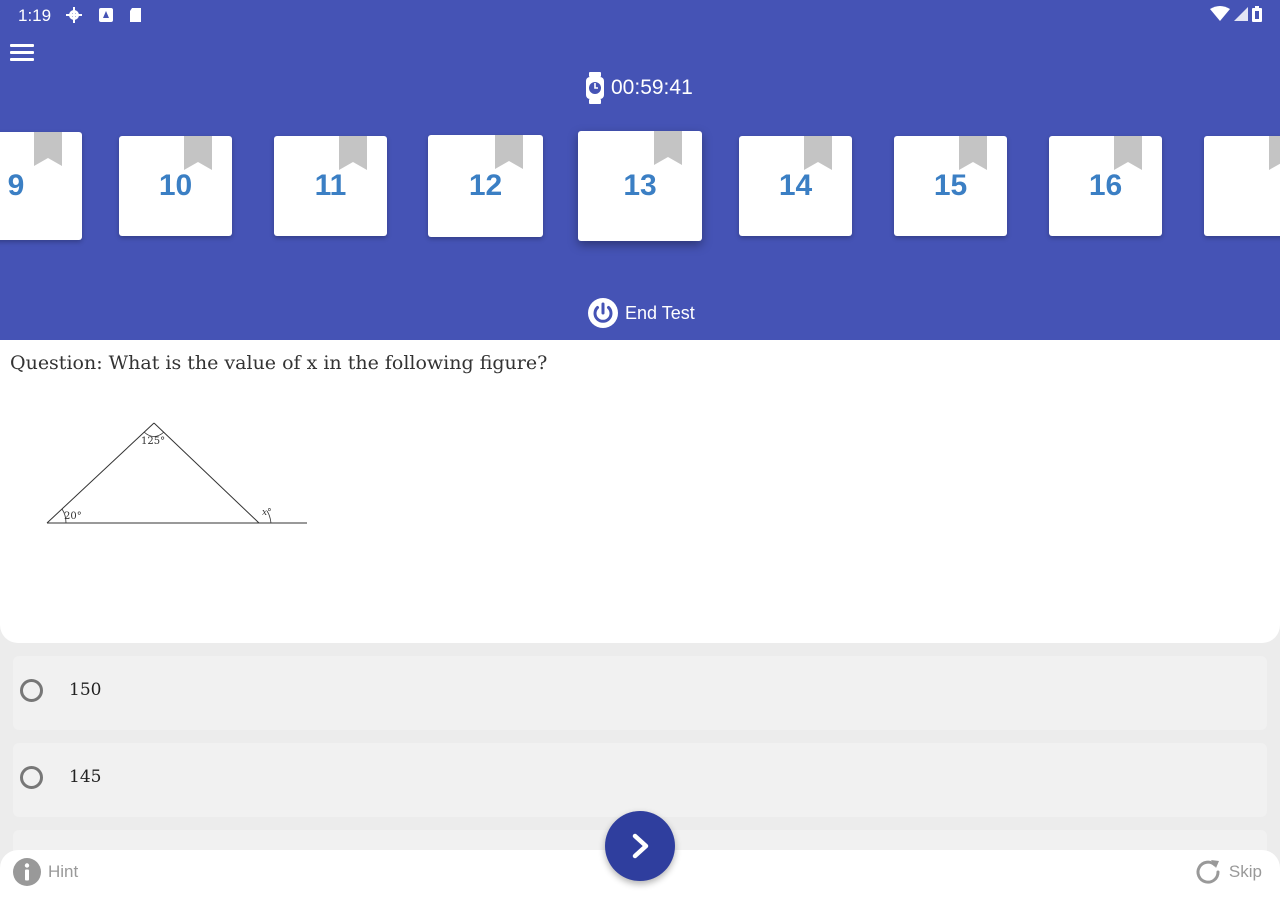 This screenshot has height=900, width=1280. I want to click on settings-icon, so click(74, 15).